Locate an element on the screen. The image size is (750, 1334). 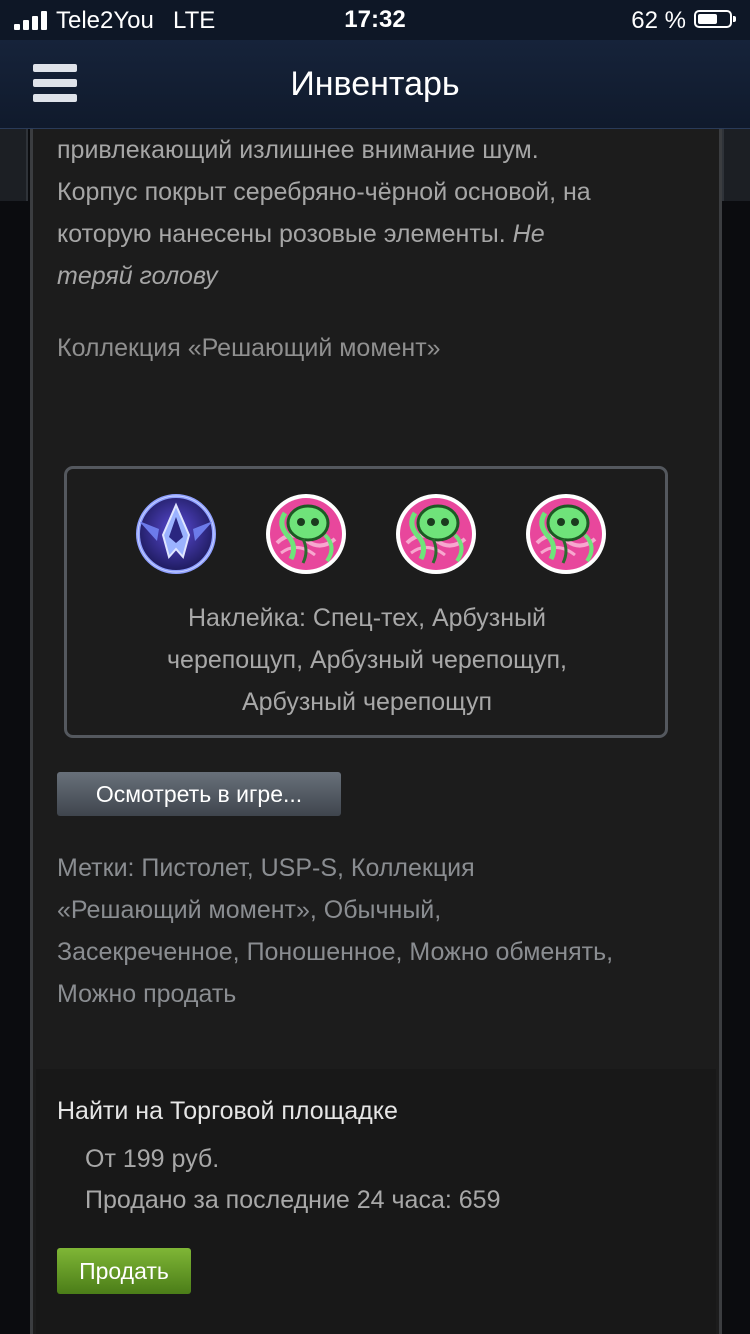
tags-line: Можно продать is located at coordinates (147, 994).